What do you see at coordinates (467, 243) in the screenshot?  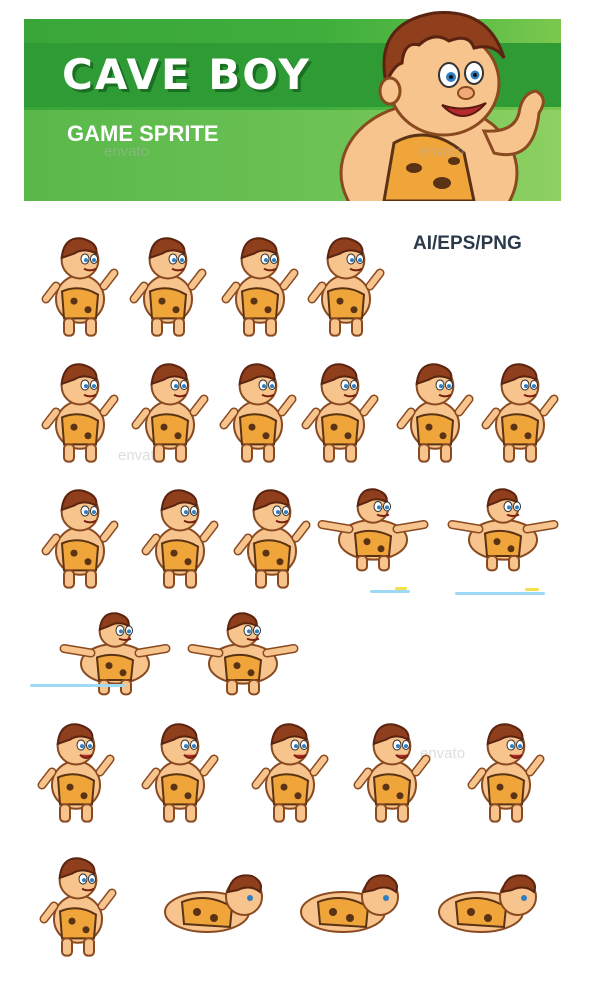 I see `formats-label: AI/EPS/PNG` at bounding box center [467, 243].